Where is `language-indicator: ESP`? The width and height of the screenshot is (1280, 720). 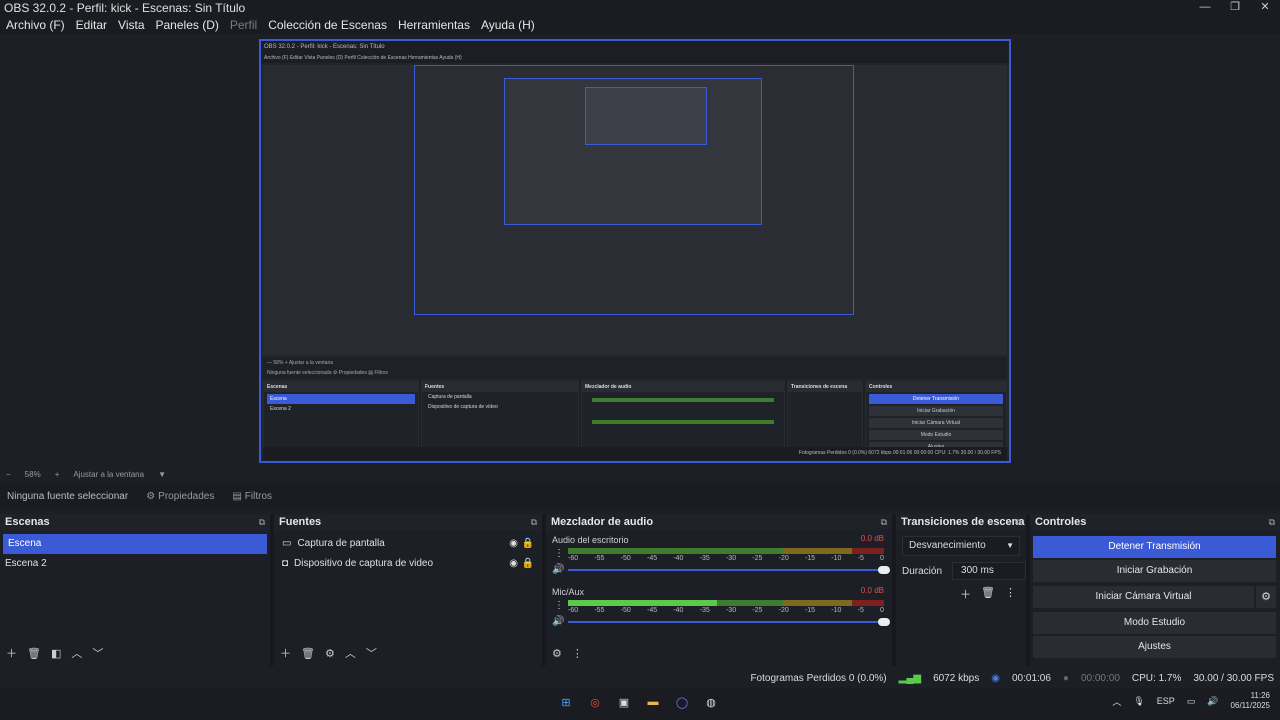 language-indicator: ESP is located at coordinates (1166, 701).